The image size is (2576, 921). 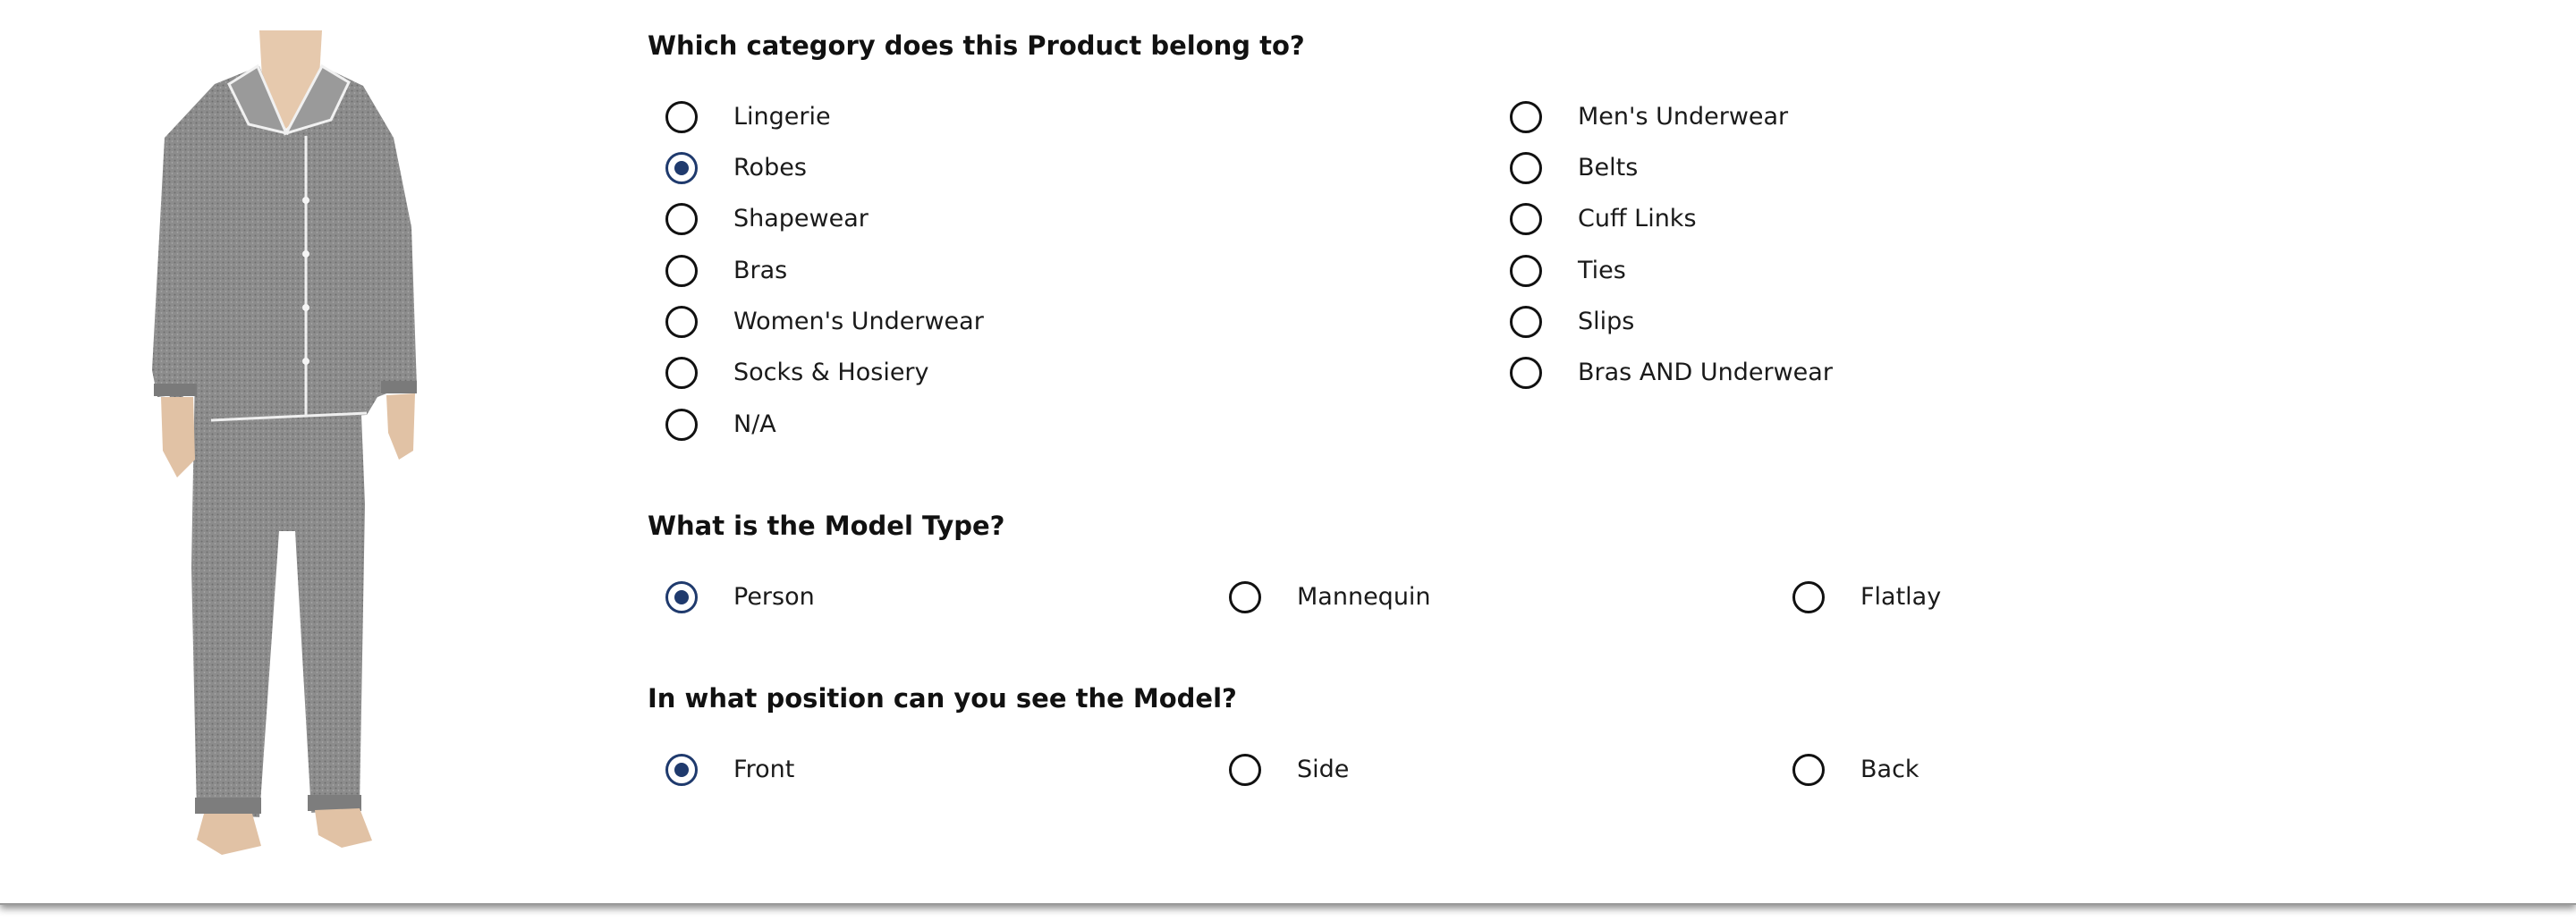 I want to click on category-option-mens-underwear: Men's Underwear, so click(x=1649, y=117).